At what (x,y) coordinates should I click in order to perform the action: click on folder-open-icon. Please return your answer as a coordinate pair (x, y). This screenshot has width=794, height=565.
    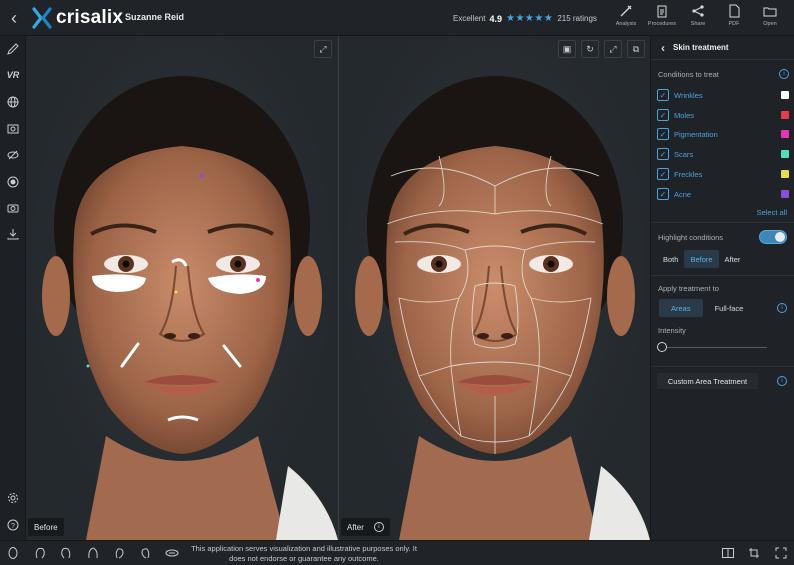
    Looking at the image, I should click on (770, 11).